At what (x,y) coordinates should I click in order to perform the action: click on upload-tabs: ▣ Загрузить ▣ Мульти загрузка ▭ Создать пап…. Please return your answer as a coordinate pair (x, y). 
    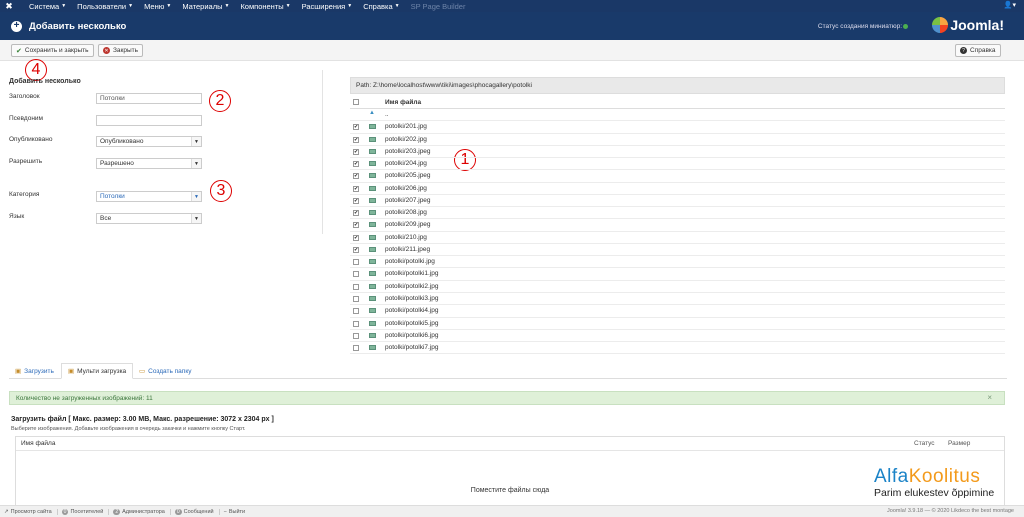
    Looking at the image, I should click on (508, 370).